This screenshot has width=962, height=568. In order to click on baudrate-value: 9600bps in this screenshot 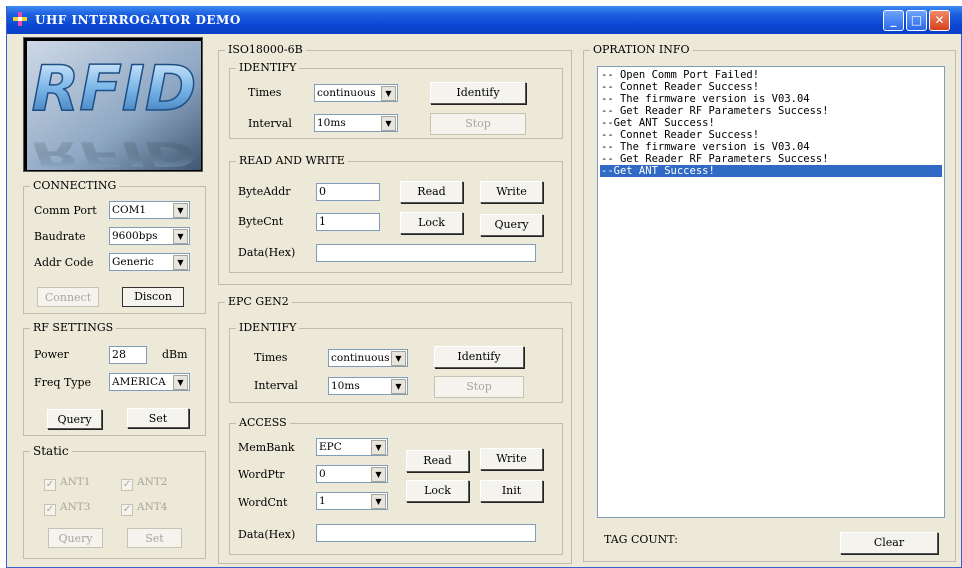, I will do `click(135, 236)`.